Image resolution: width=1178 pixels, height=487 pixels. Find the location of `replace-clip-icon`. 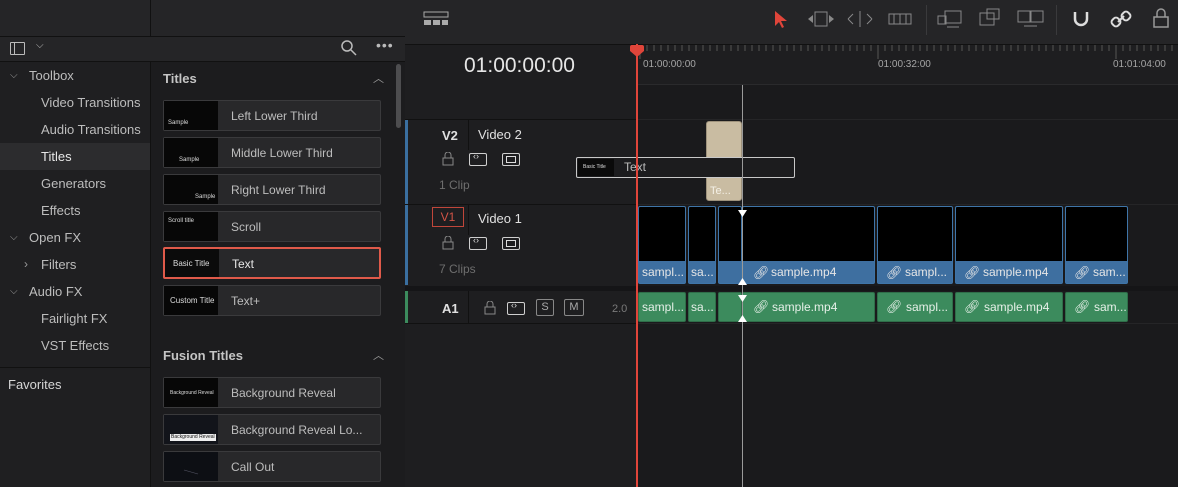

replace-clip-icon is located at coordinates (1031, 19).